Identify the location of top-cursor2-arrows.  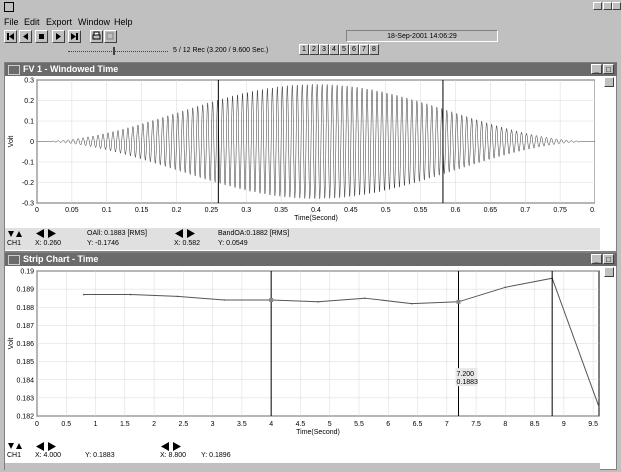
(185, 234).